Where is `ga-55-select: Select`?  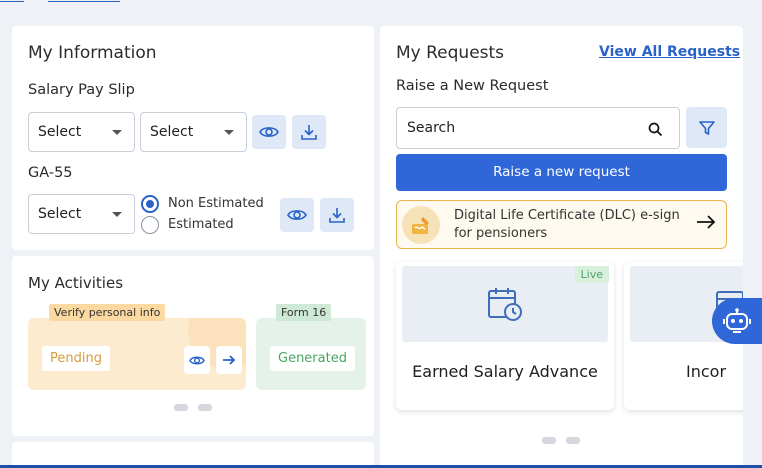
ga-55-select: Select is located at coordinates (81, 214).